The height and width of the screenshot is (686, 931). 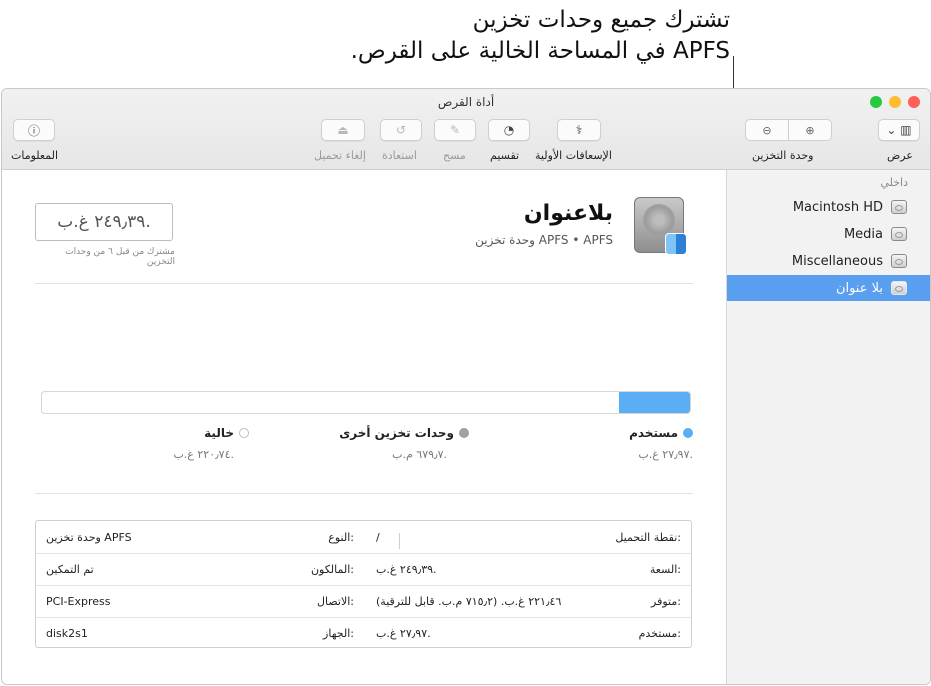 I want to click on info-key: نقطة التحميل:, so click(x=648, y=537).